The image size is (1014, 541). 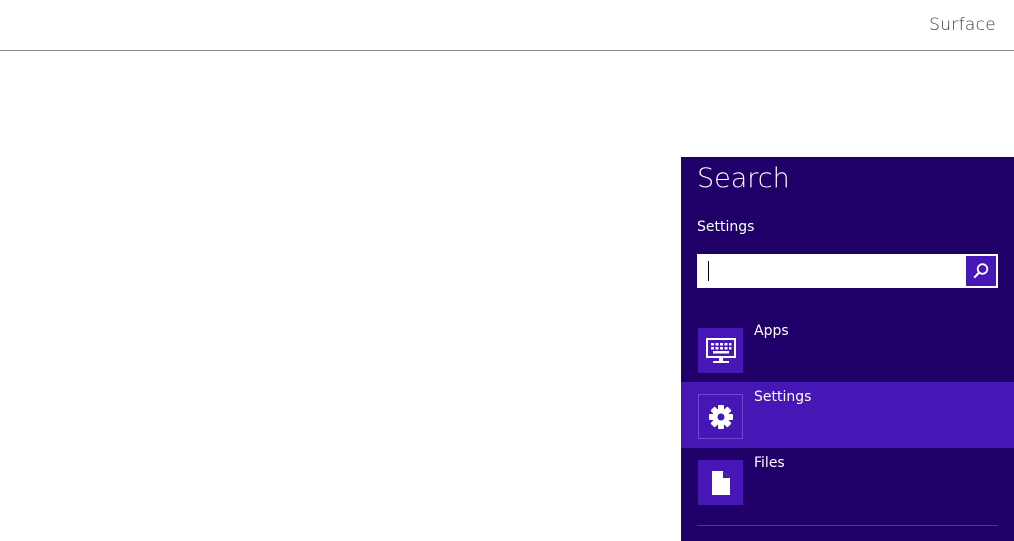 What do you see at coordinates (769, 463) in the screenshot?
I see `scope-item-files-label: Files` at bounding box center [769, 463].